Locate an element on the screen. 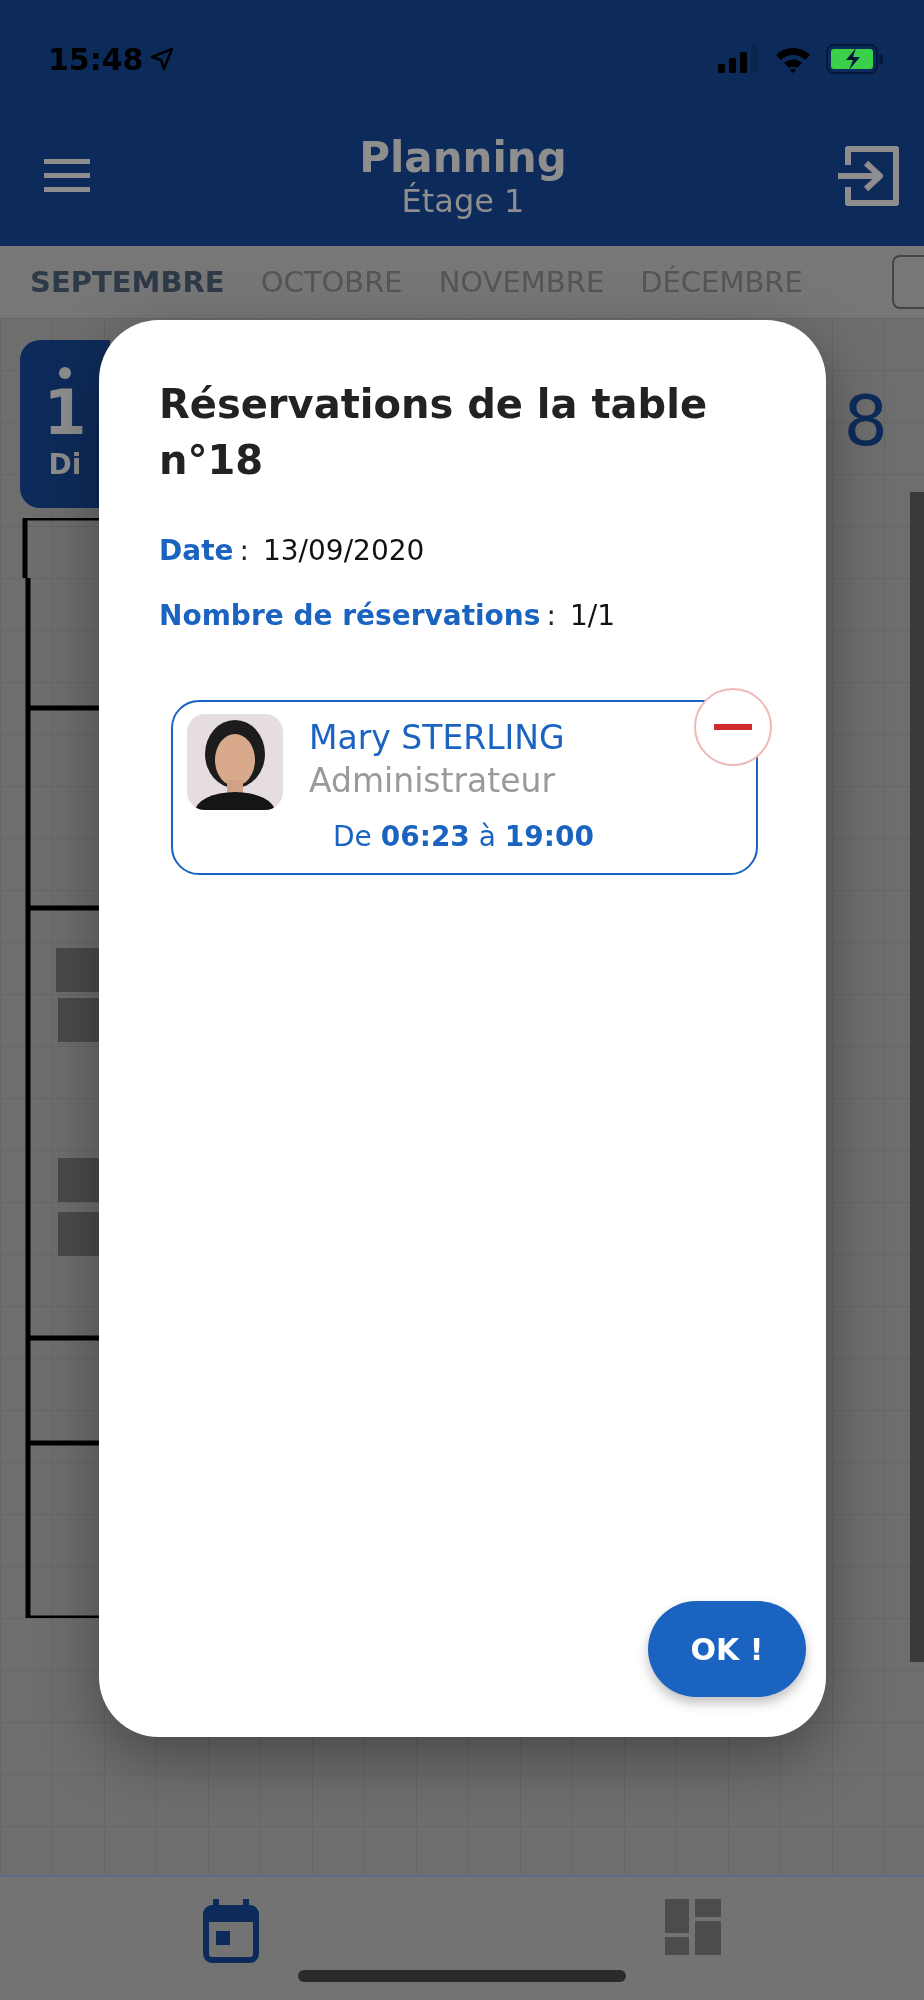 Image resolution: width=924 pixels, height=2000 pixels. menu-button is located at coordinates (67, 176).